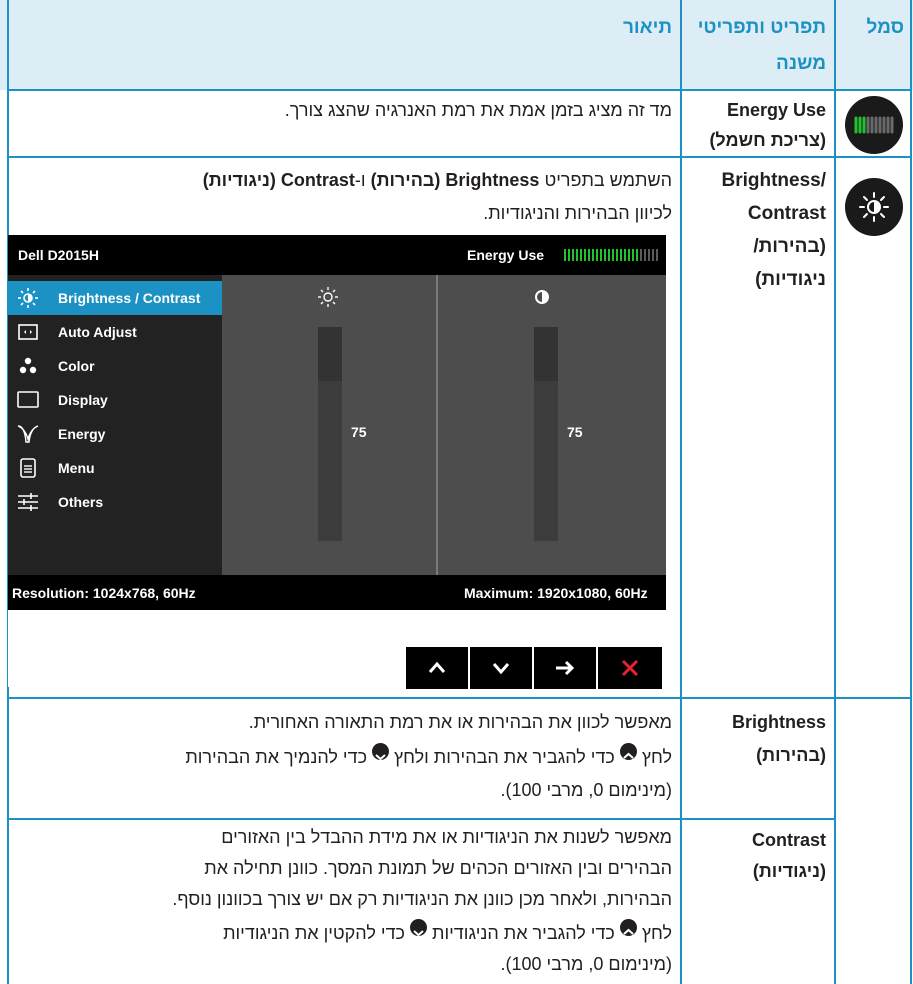  Describe the element at coordinates (28, 366) in the screenshot. I see `color-dots-icon` at that location.